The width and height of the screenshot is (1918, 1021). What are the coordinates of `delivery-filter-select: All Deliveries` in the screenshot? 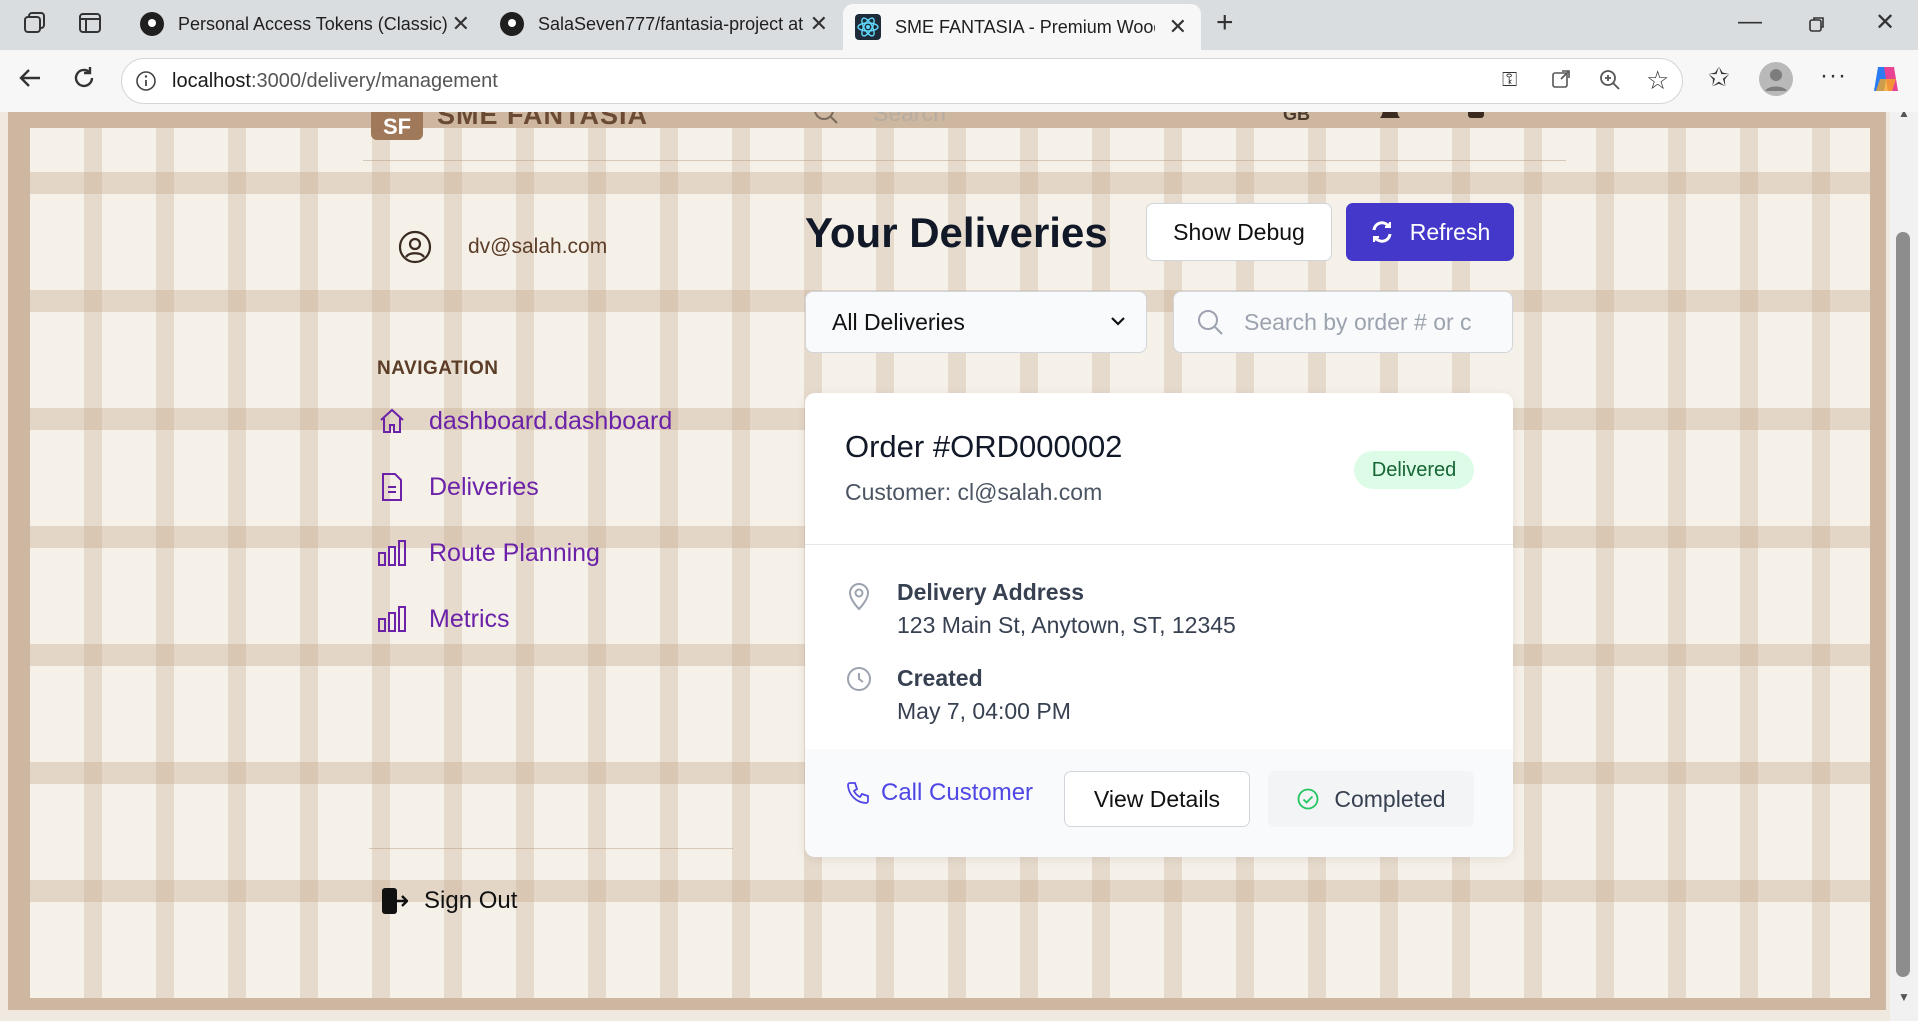 It's located at (976, 322).